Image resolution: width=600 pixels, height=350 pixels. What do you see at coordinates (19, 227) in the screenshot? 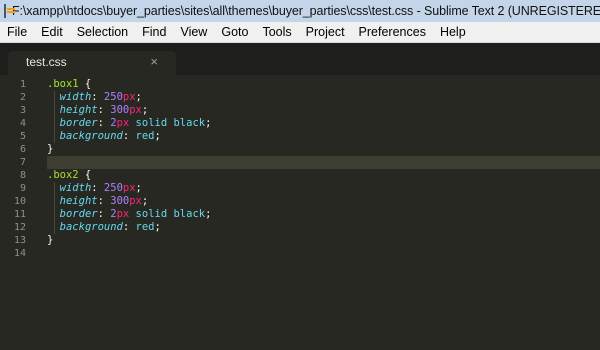
I see `line-number: 12` at bounding box center [19, 227].